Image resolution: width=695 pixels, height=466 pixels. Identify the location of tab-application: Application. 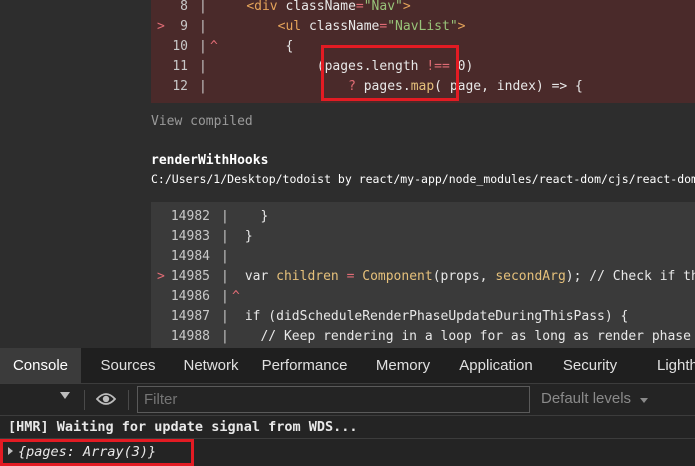
(496, 365).